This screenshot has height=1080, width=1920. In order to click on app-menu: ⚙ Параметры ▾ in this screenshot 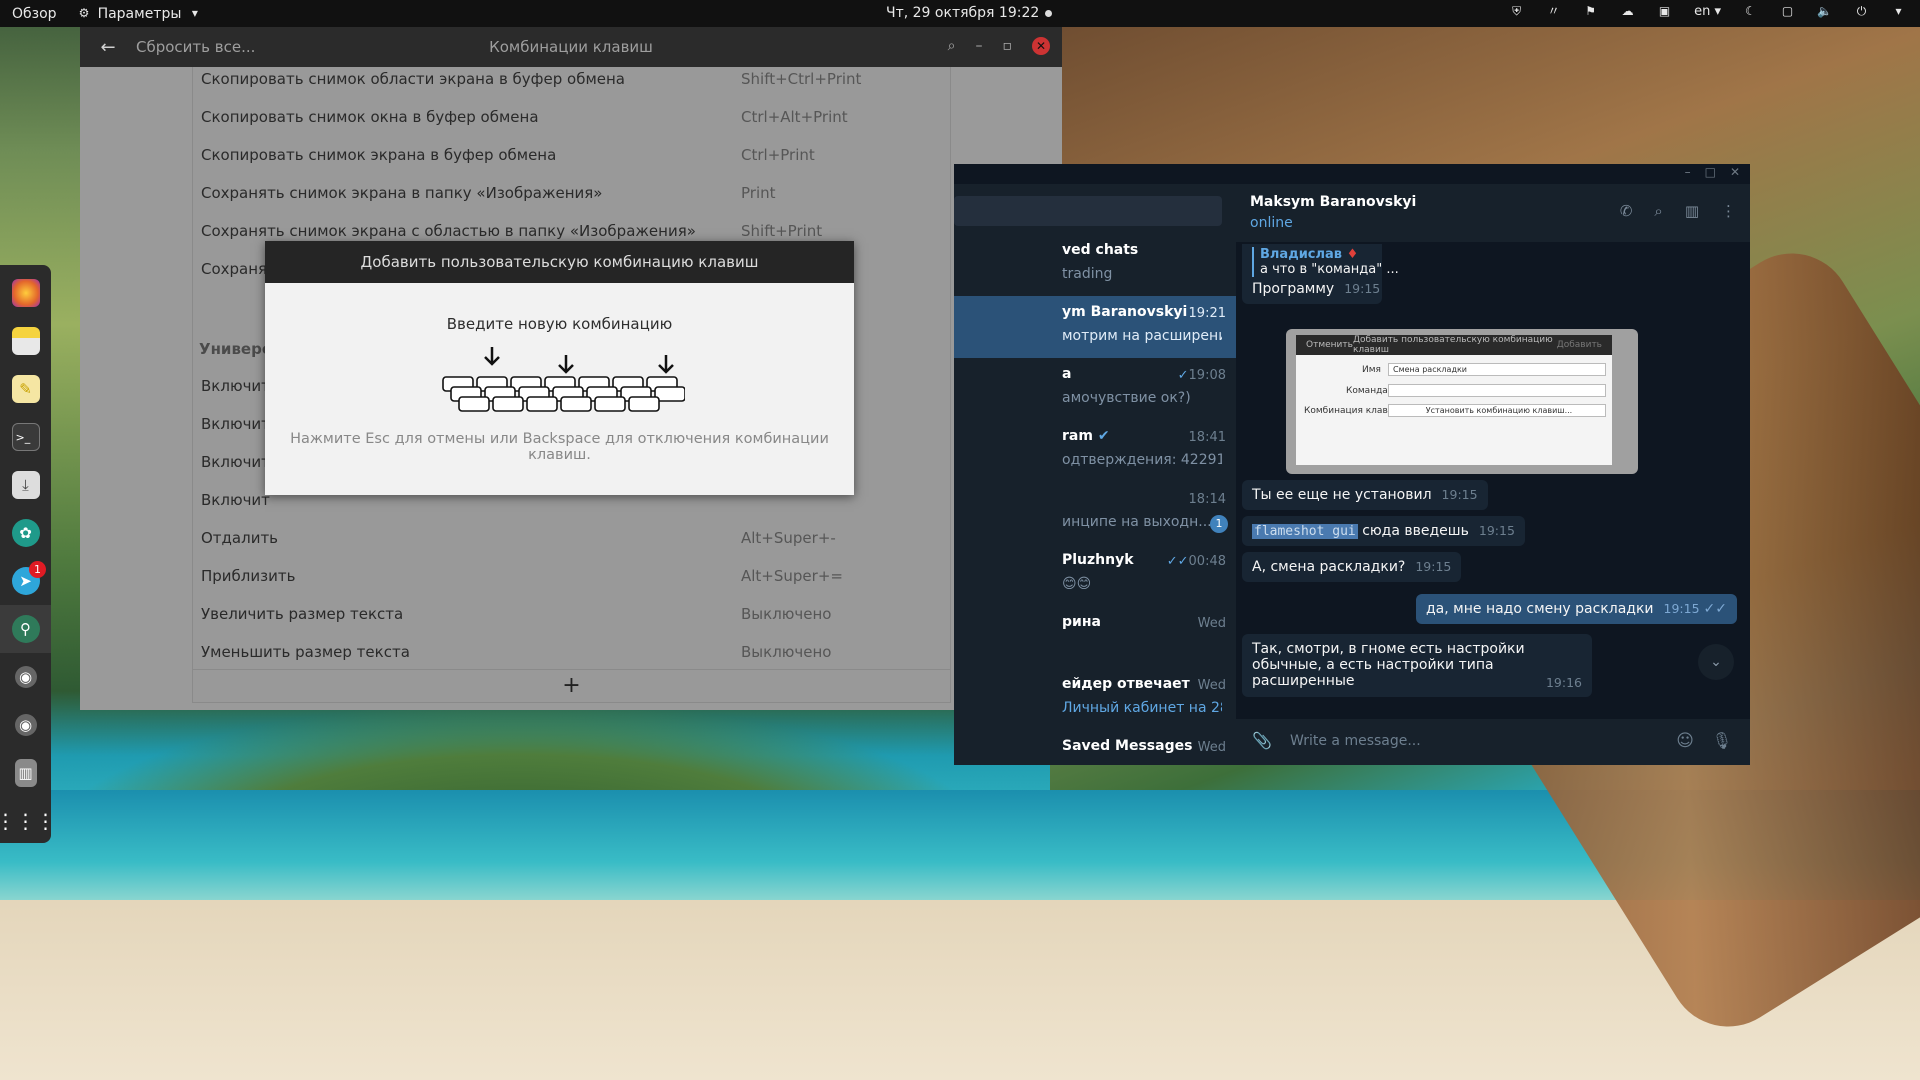, I will do `click(140, 14)`.